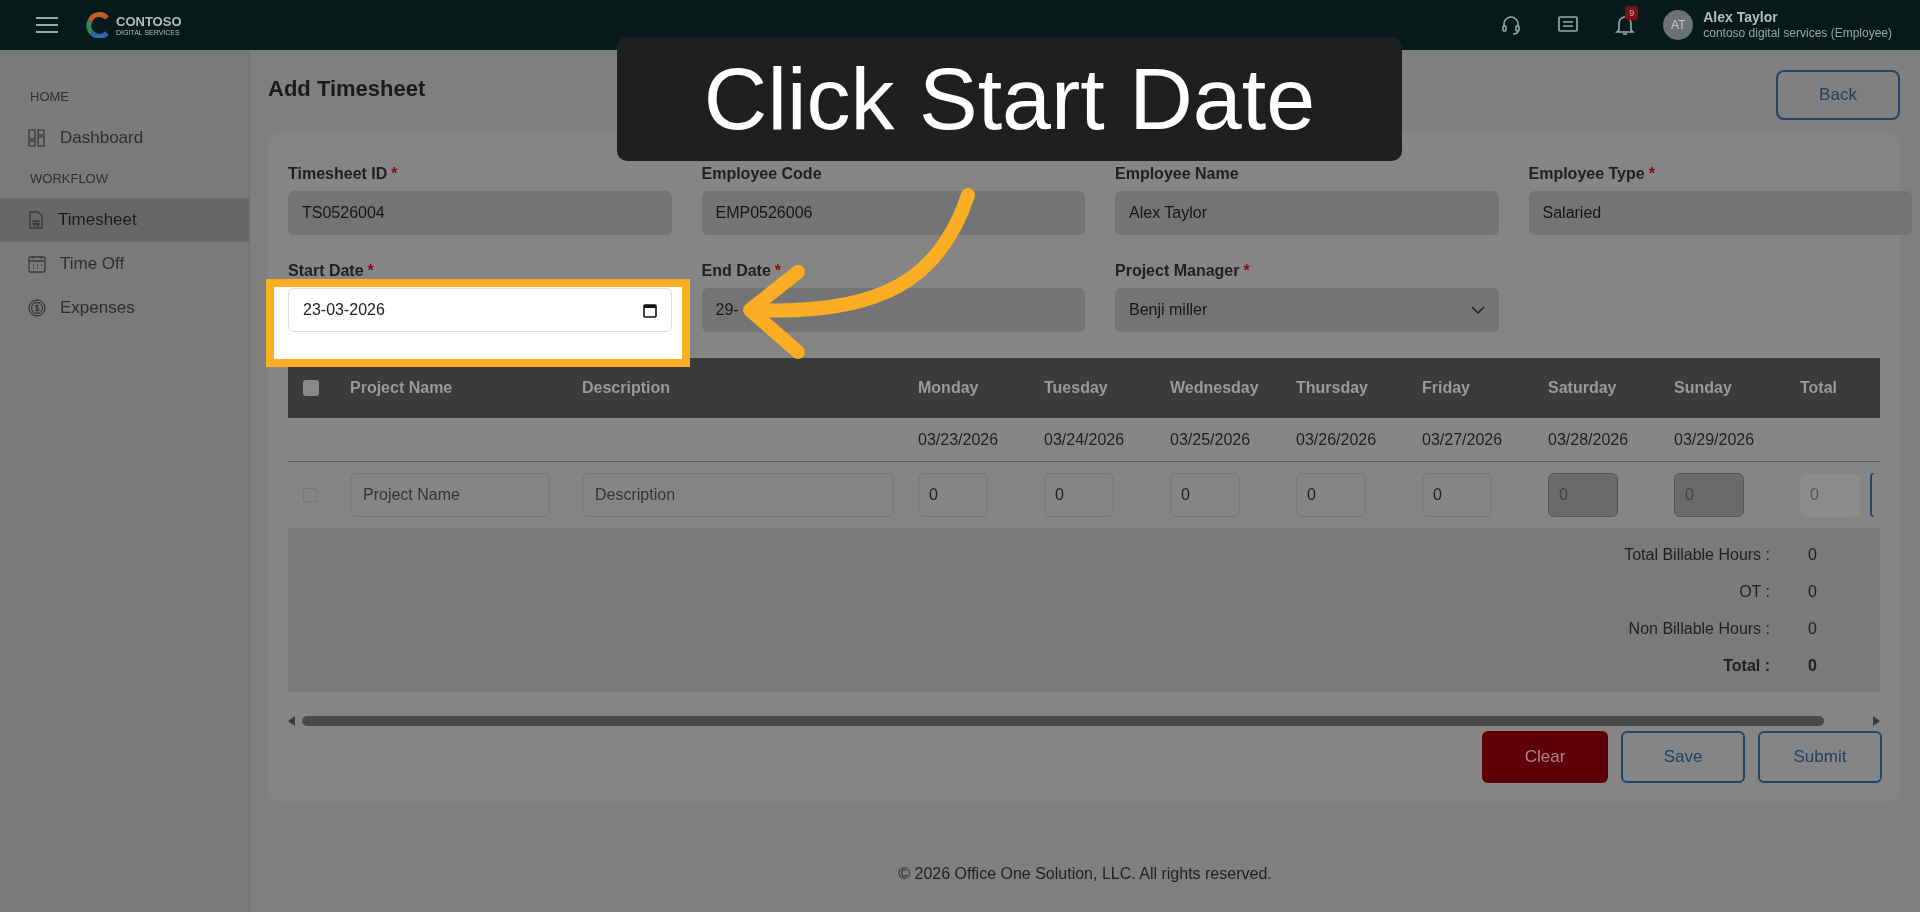 This screenshot has height=912, width=1920. I want to click on column-header: Saturday, so click(1583, 388).